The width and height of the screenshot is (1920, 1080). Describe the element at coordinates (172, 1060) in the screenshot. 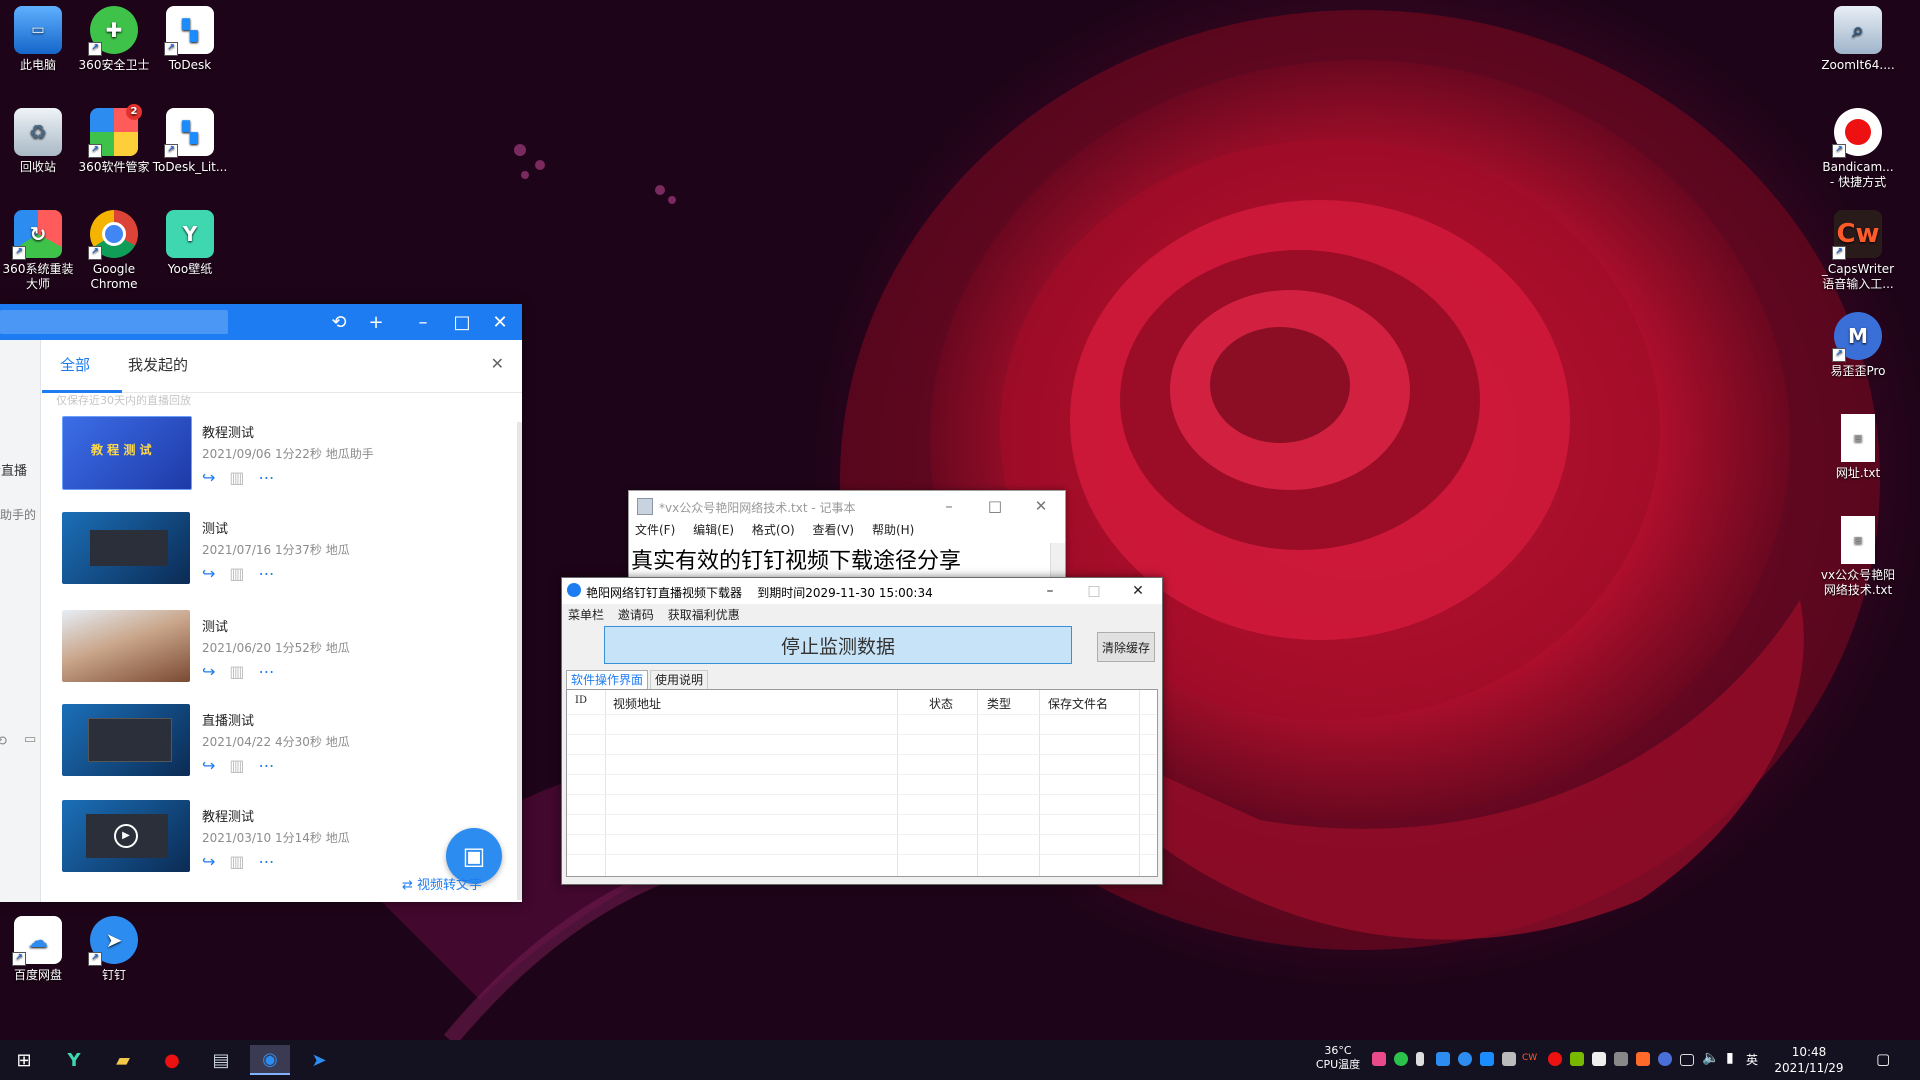

I see `taskbar-bandicam-icon: ●` at that location.